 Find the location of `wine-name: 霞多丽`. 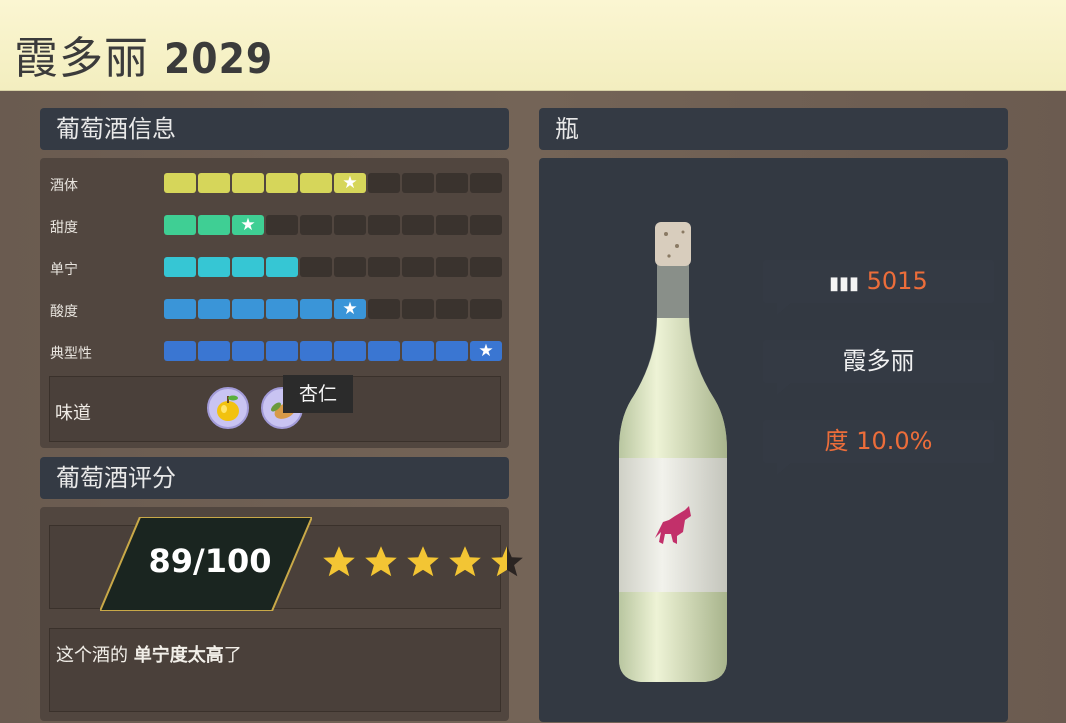

wine-name: 霞多丽 is located at coordinates (81, 58).